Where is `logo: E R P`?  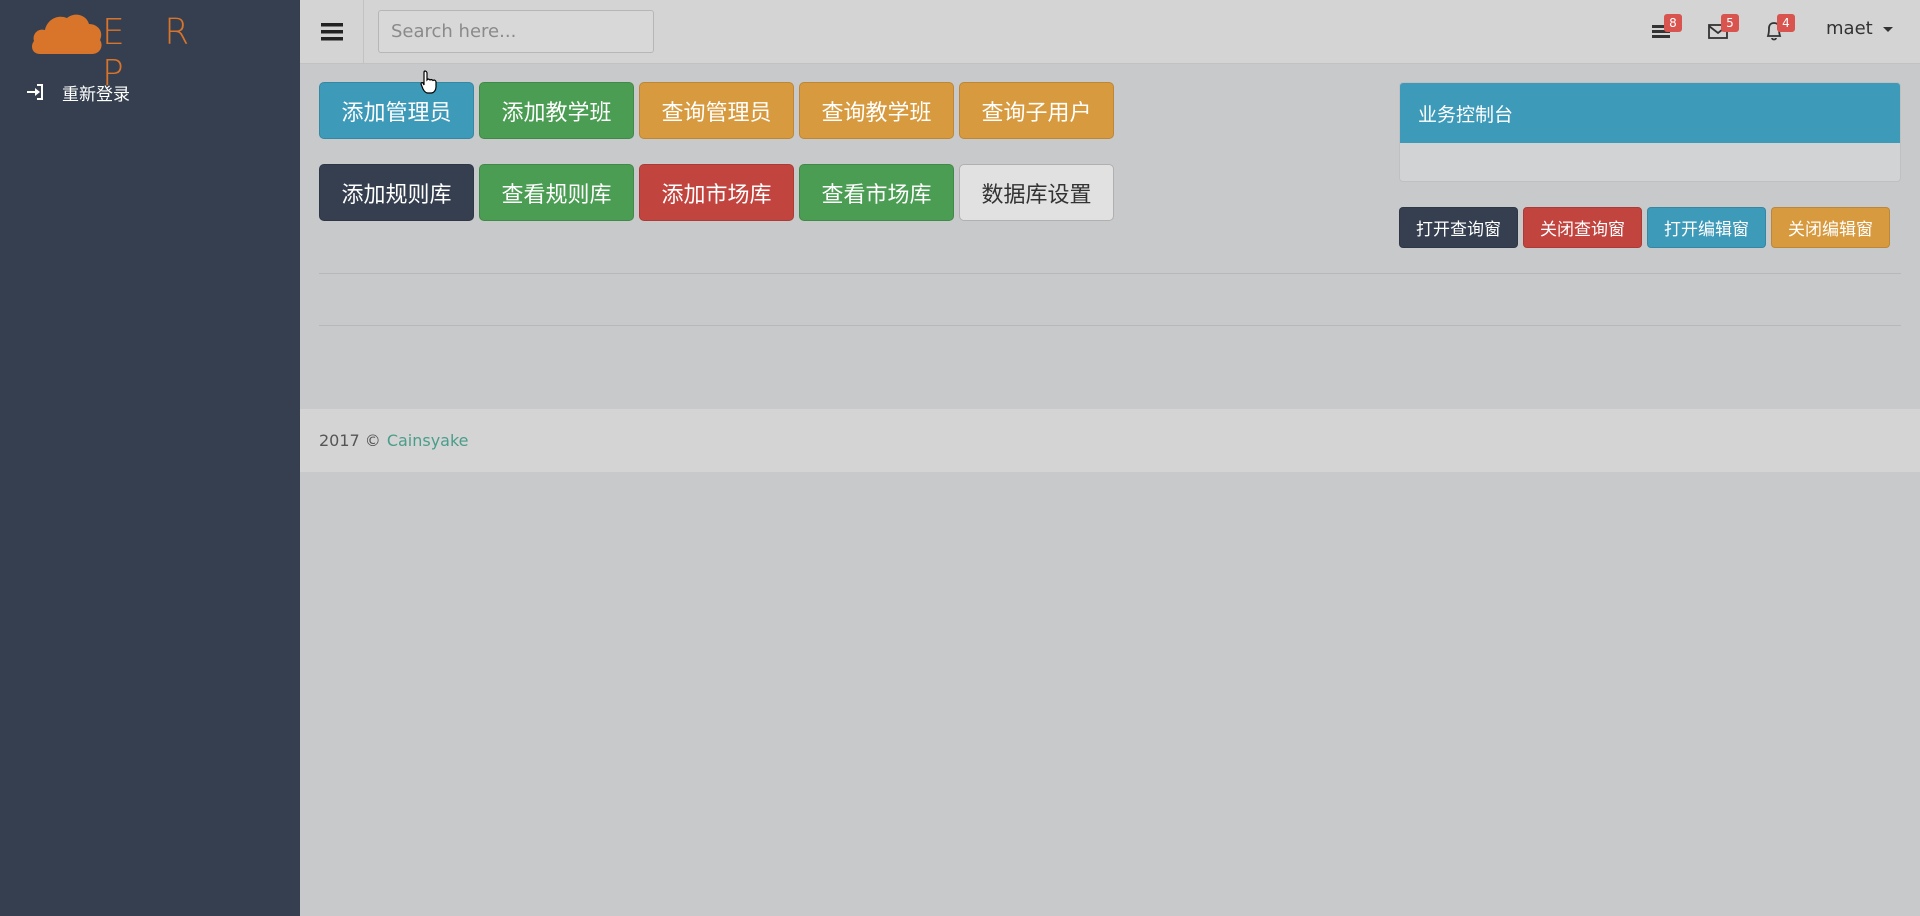 logo: E R P is located at coordinates (130, 51).